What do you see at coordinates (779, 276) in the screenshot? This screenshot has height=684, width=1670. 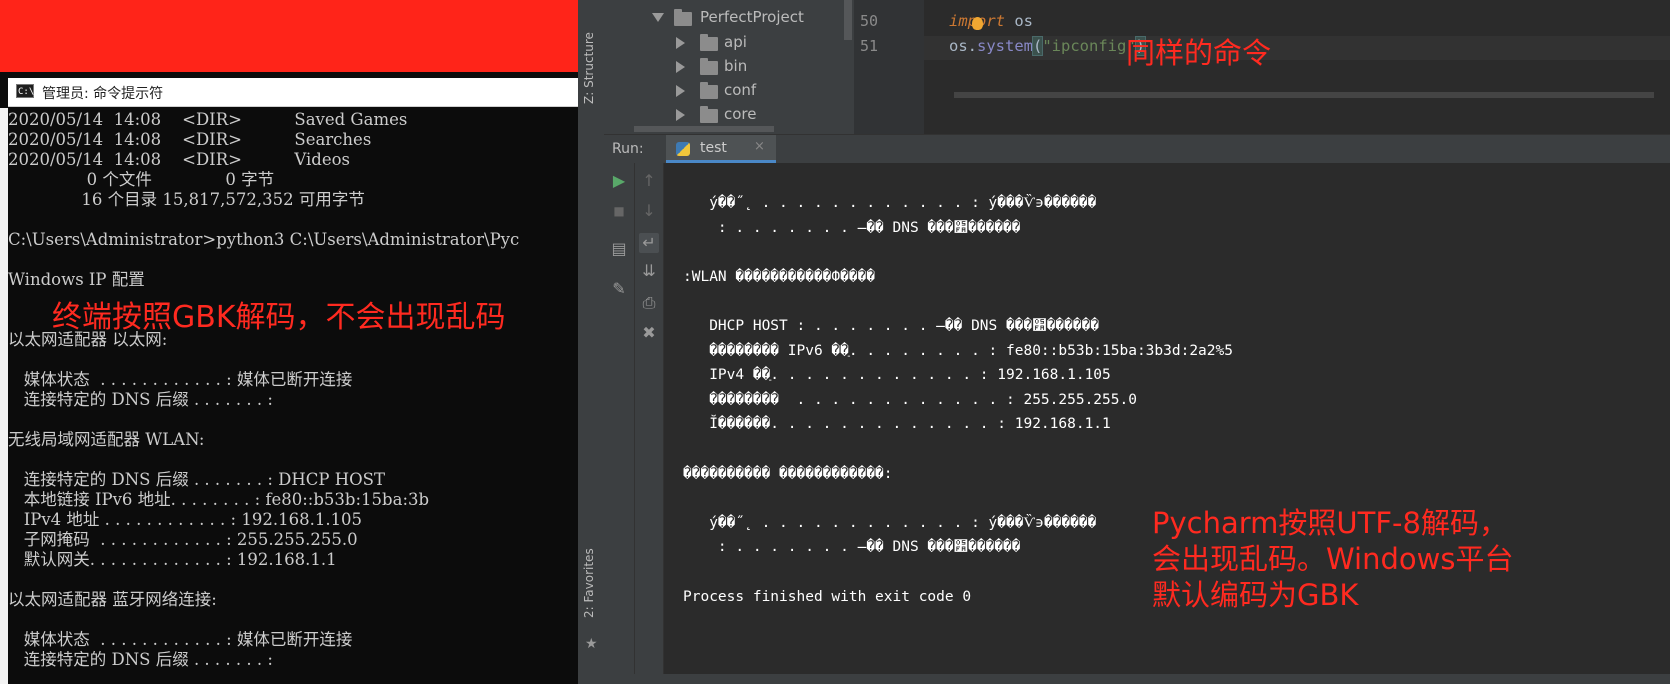 I see `console-line: :WLAN �����������Ф����` at bounding box center [779, 276].